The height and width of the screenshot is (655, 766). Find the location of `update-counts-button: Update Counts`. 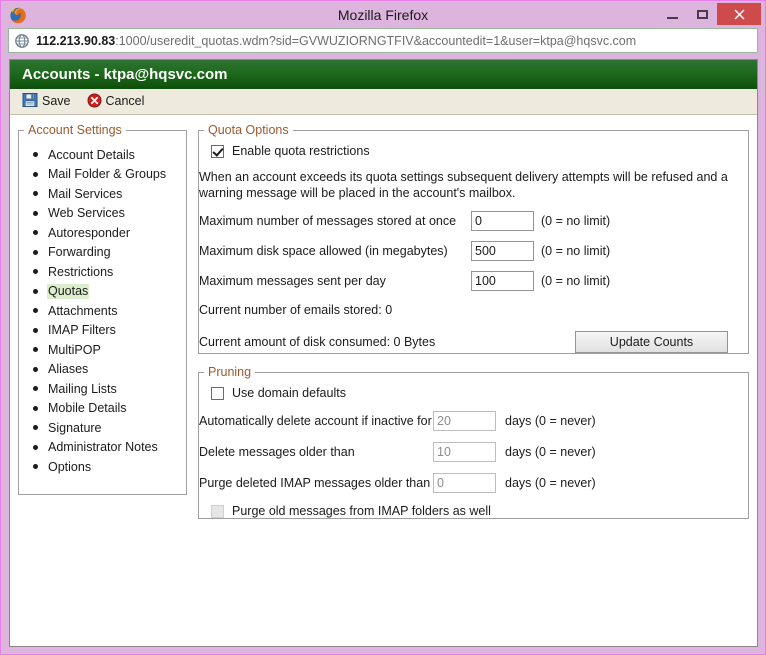

update-counts-button: Update Counts is located at coordinates (651, 342).